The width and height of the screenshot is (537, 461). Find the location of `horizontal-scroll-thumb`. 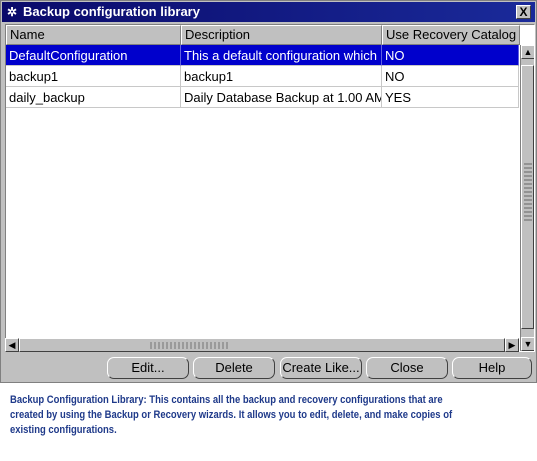

horizontal-scroll-thumb is located at coordinates (262, 345).